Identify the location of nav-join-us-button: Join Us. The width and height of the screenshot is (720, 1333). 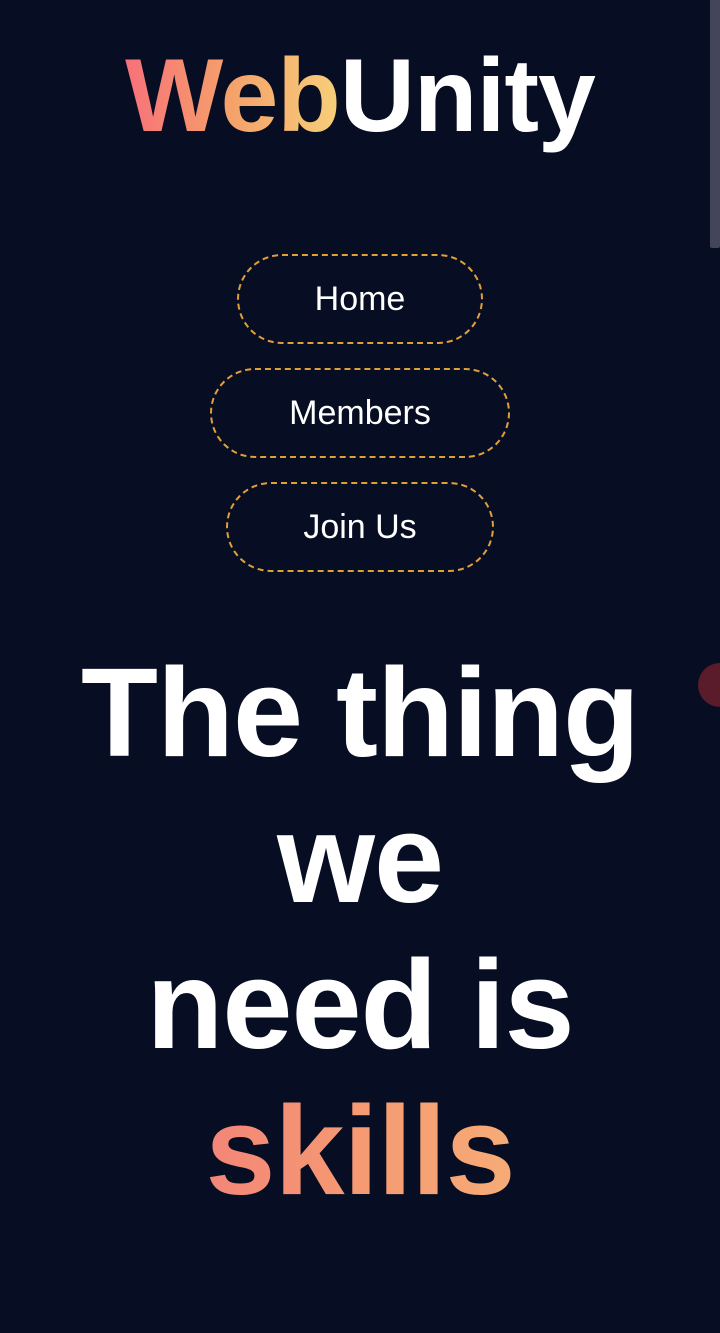
(360, 527).